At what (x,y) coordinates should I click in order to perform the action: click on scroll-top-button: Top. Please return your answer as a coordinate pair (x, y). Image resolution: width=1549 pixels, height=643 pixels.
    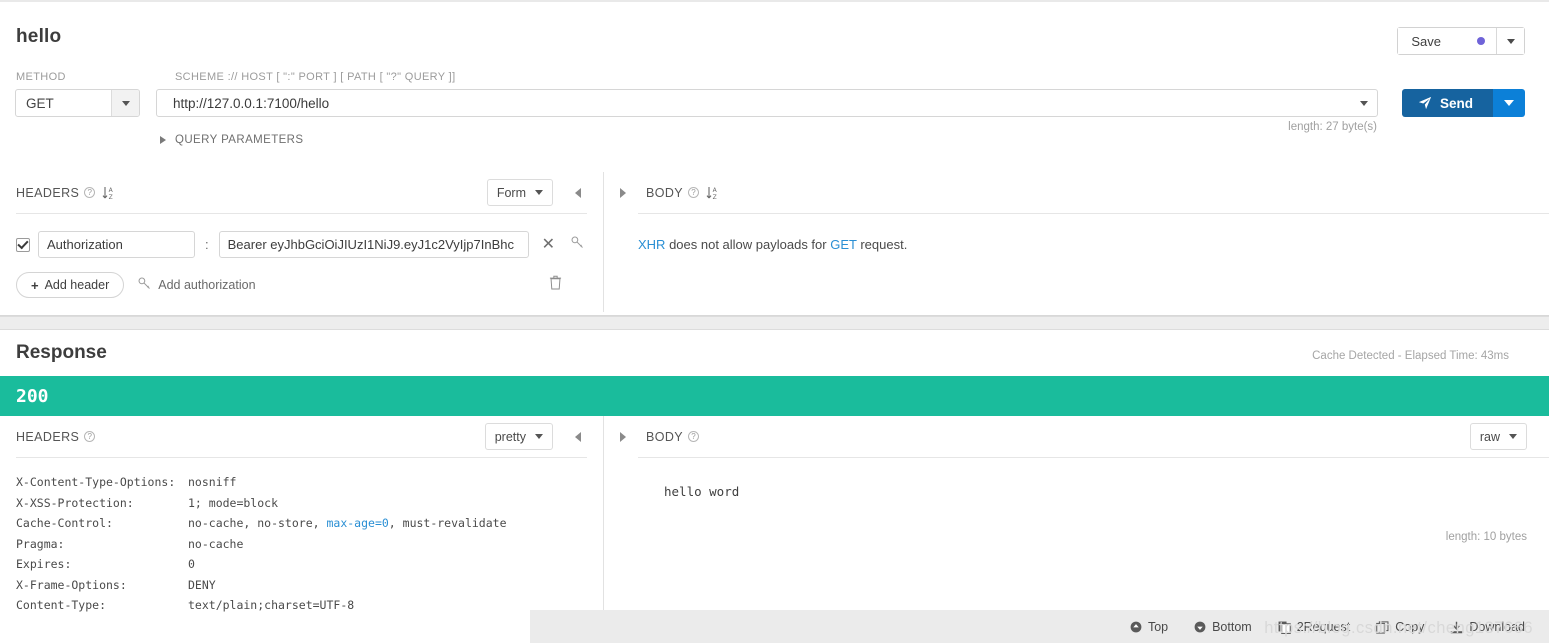
    Looking at the image, I should click on (1149, 627).